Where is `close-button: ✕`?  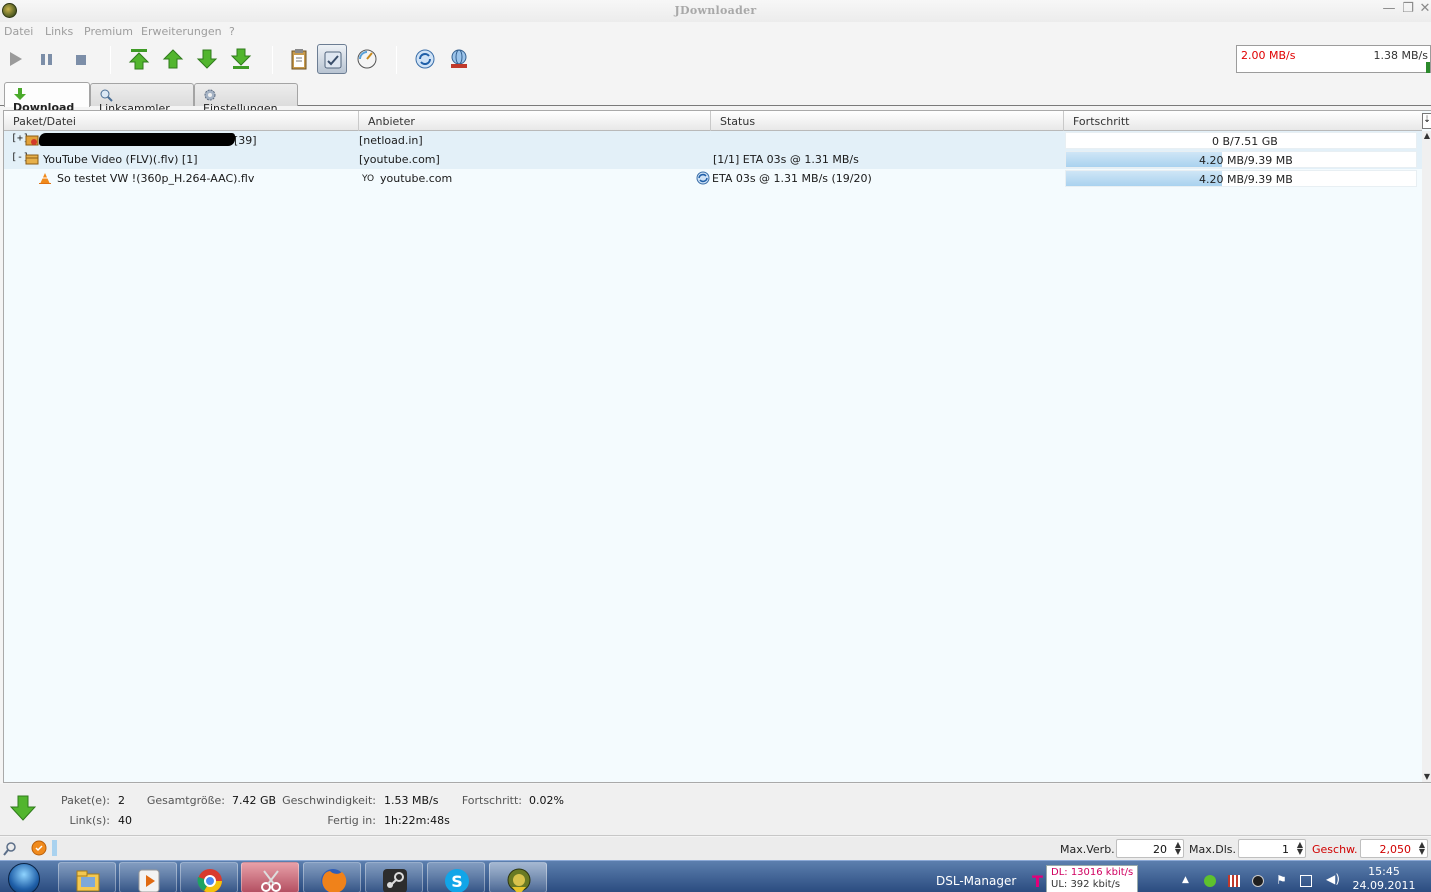
close-button: ✕ is located at coordinates (1424, 9).